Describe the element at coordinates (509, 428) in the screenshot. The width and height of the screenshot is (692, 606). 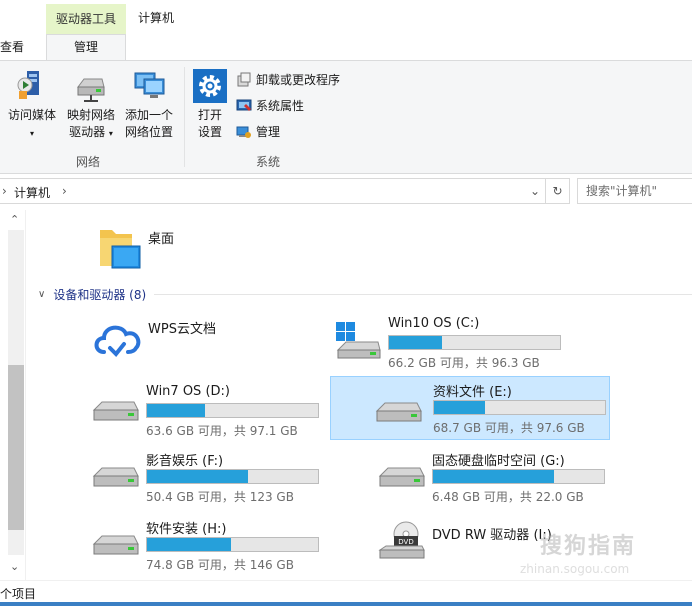
I see `drive-e-size: 68.7 GB 可用，共 97.6 GB` at that location.